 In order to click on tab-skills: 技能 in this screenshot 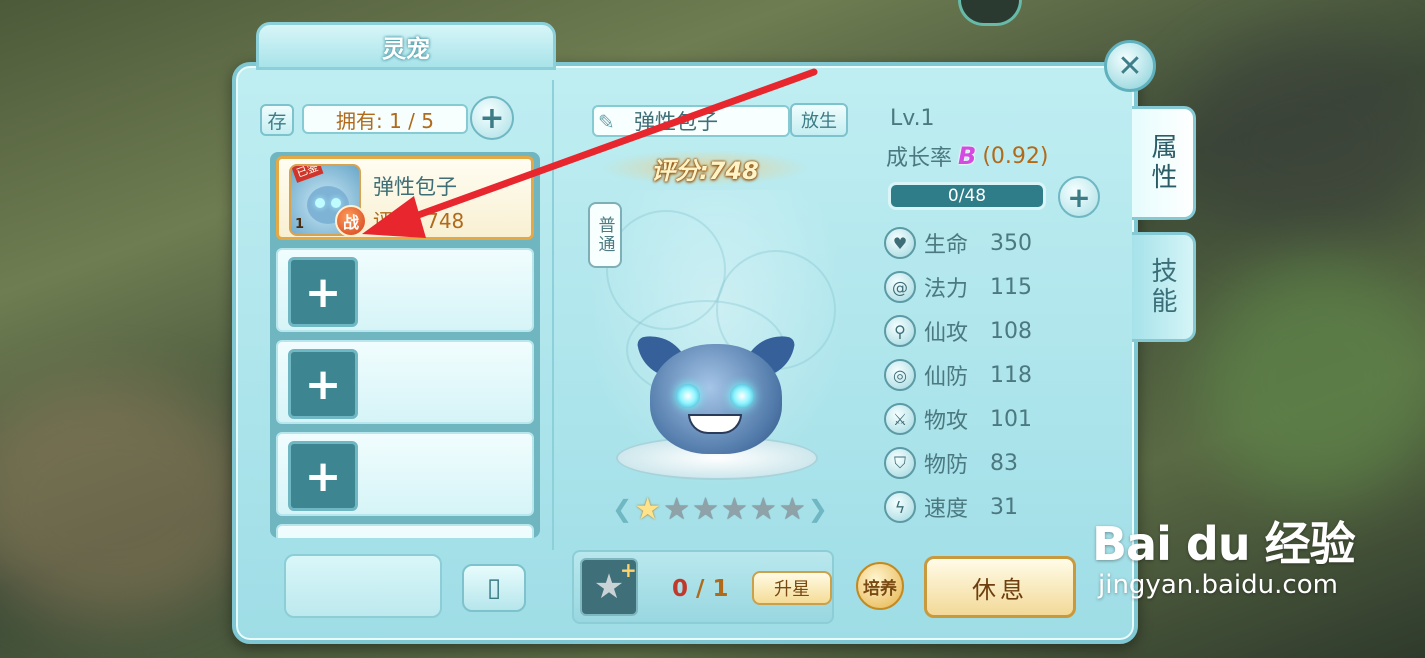, I will do `click(1164, 287)`.